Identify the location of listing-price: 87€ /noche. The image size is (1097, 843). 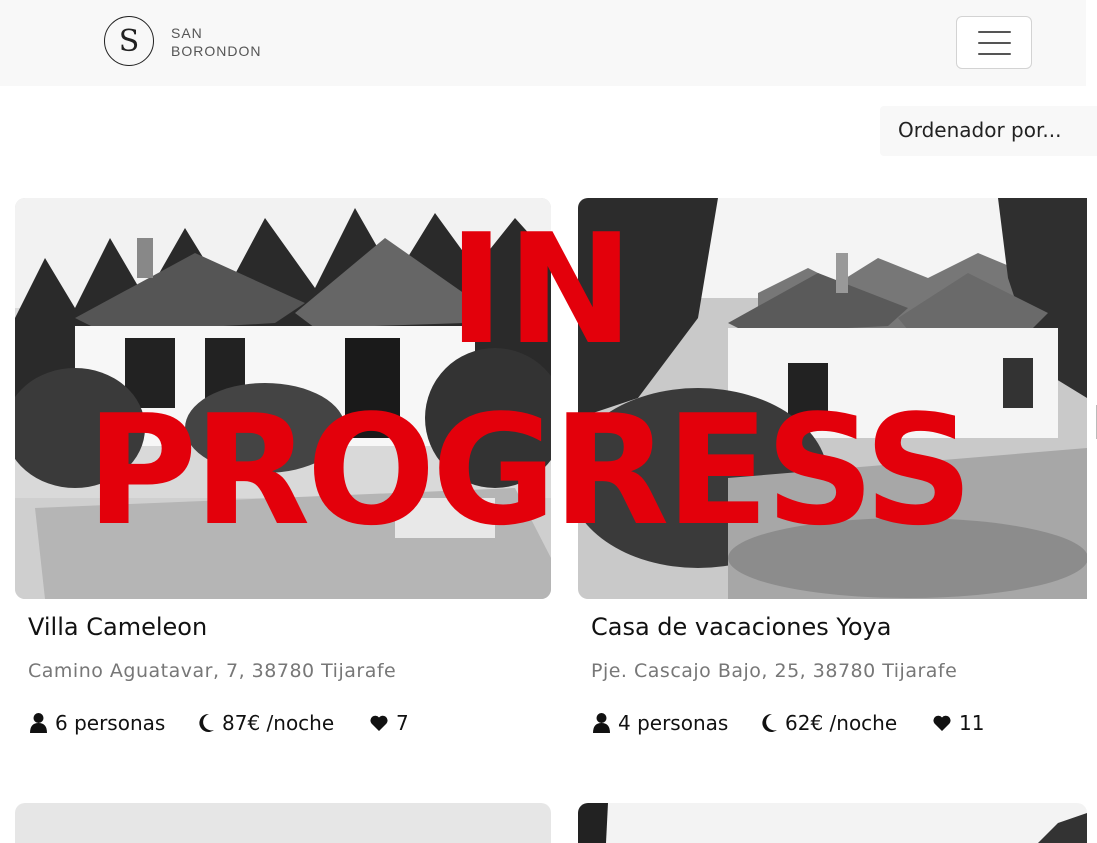
(266, 723).